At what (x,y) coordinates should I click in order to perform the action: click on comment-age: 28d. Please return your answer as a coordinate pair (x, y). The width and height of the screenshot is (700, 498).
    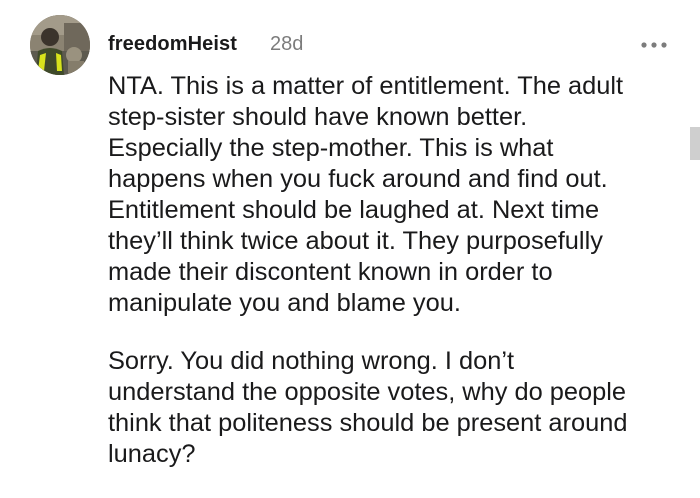
    Looking at the image, I should click on (287, 44).